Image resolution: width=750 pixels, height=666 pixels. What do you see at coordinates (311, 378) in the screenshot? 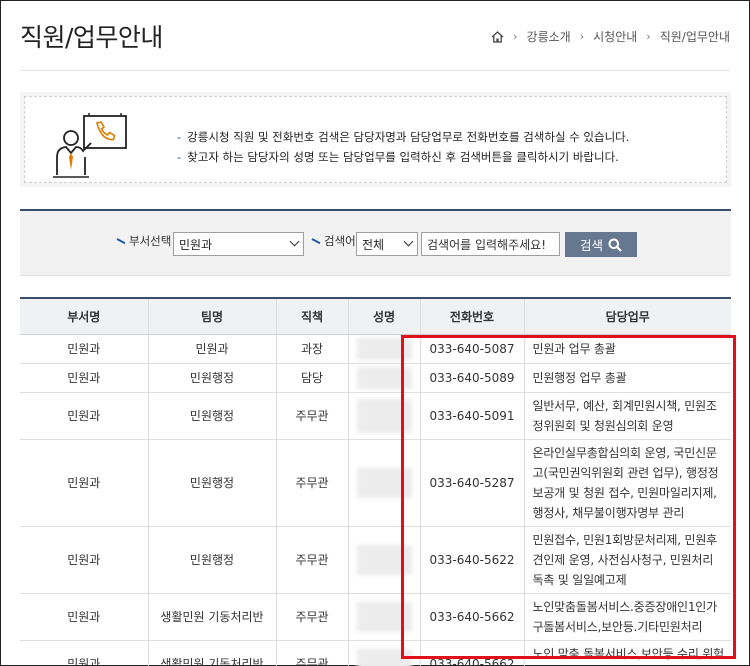
I see `cell-position: 담당` at bounding box center [311, 378].